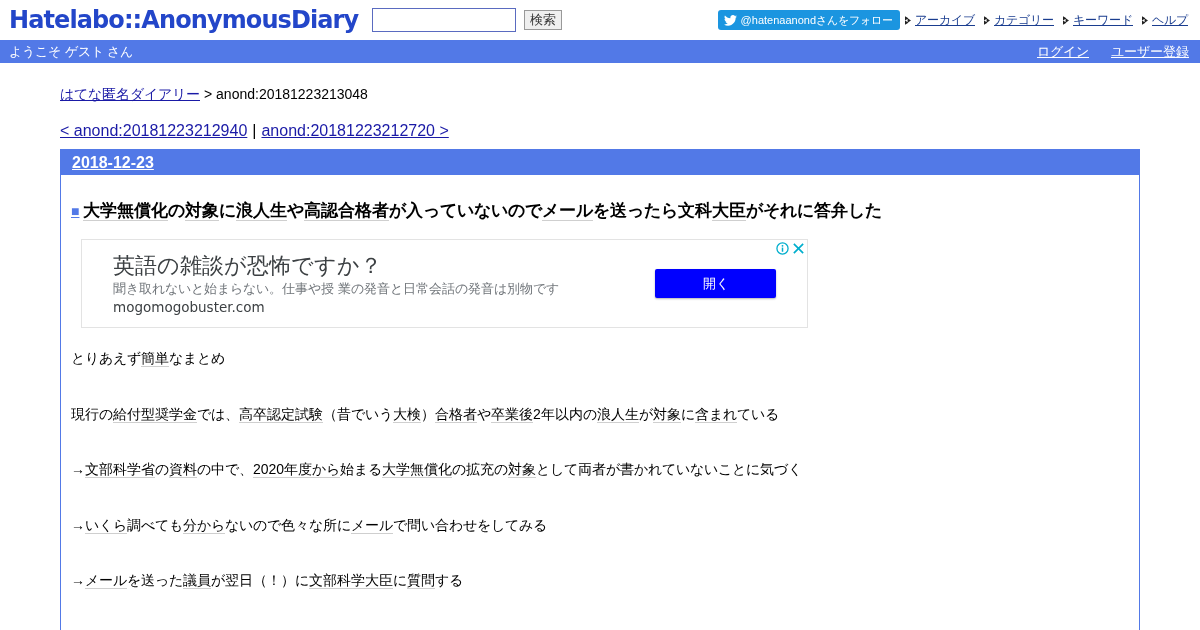 The height and width of the screenshot is (630, 1200). What do you see at coordinates (183, 469) in the screenshot?
I see `keyword-link: 資料` at bounding box center [183, 469].